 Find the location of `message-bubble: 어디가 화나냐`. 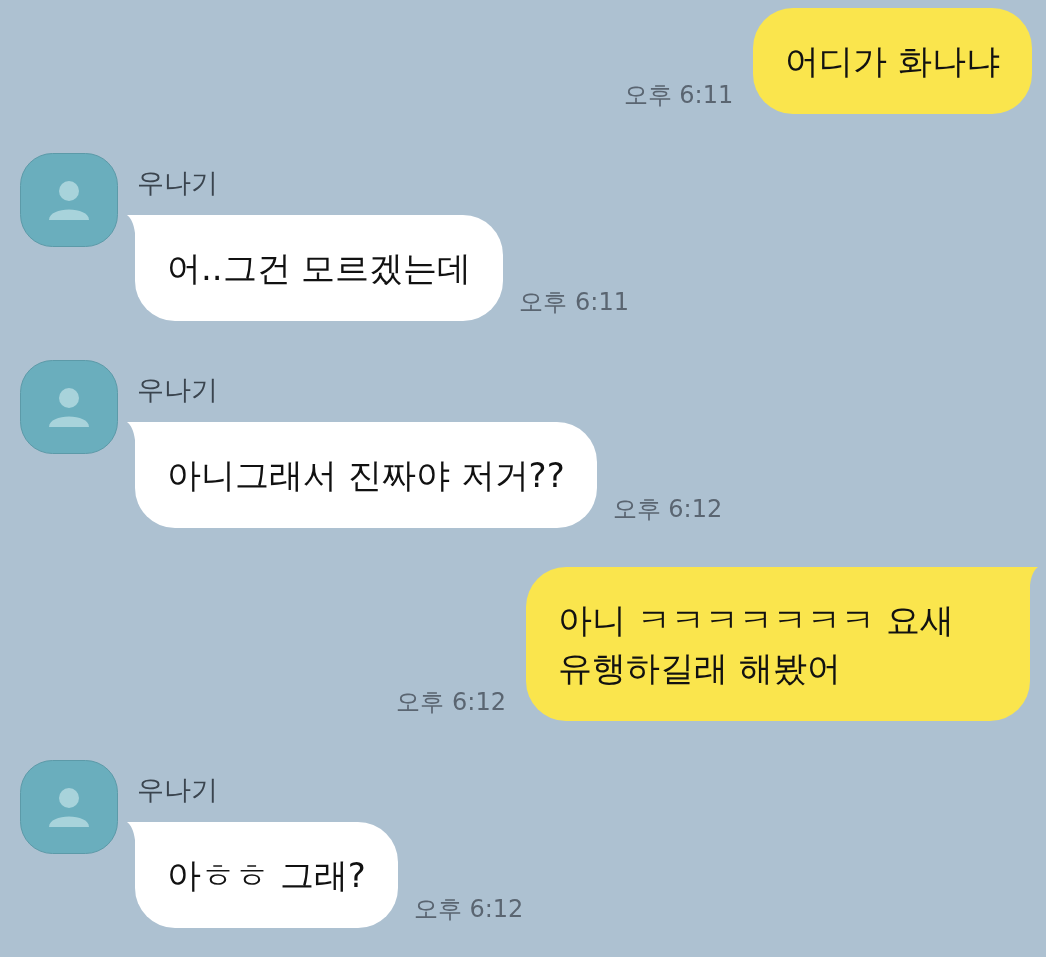

message-bubble: 어디가 화나냐 is located at coordinates (892, 61).